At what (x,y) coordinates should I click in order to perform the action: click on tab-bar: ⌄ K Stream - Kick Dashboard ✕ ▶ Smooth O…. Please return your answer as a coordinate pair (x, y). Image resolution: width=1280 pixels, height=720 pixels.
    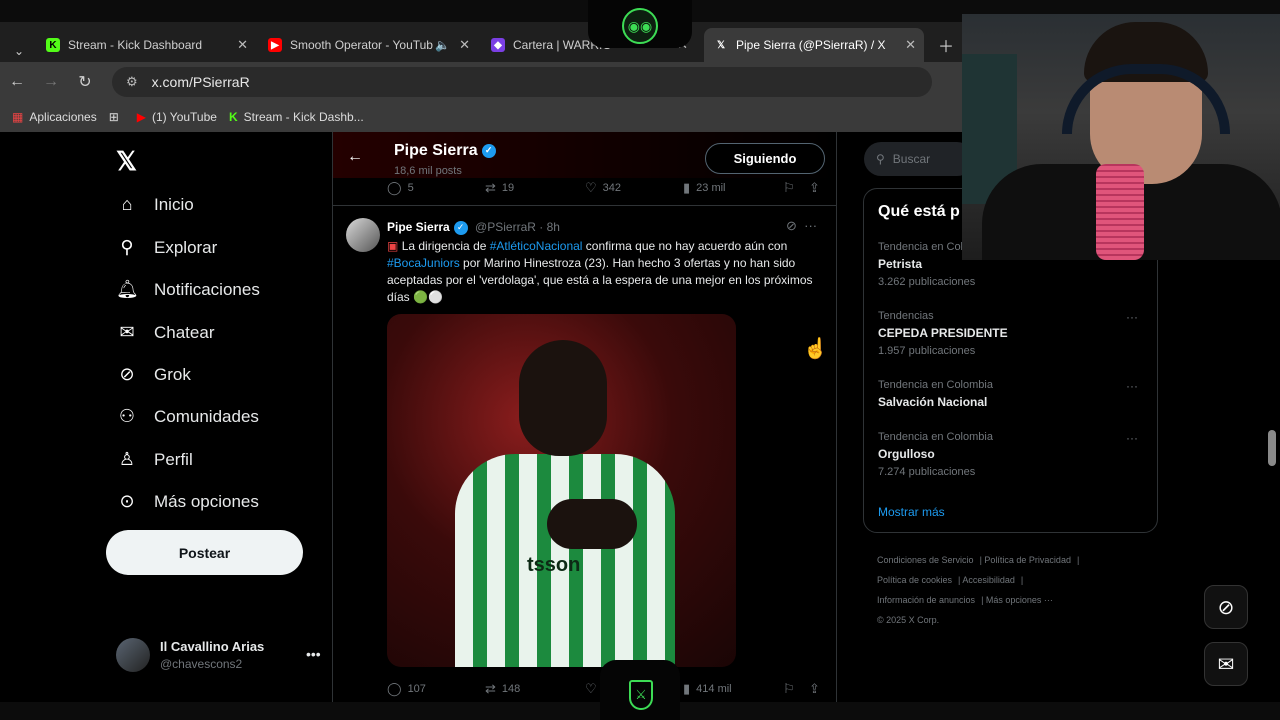
    Looking at the image, I should click on (481, 42).